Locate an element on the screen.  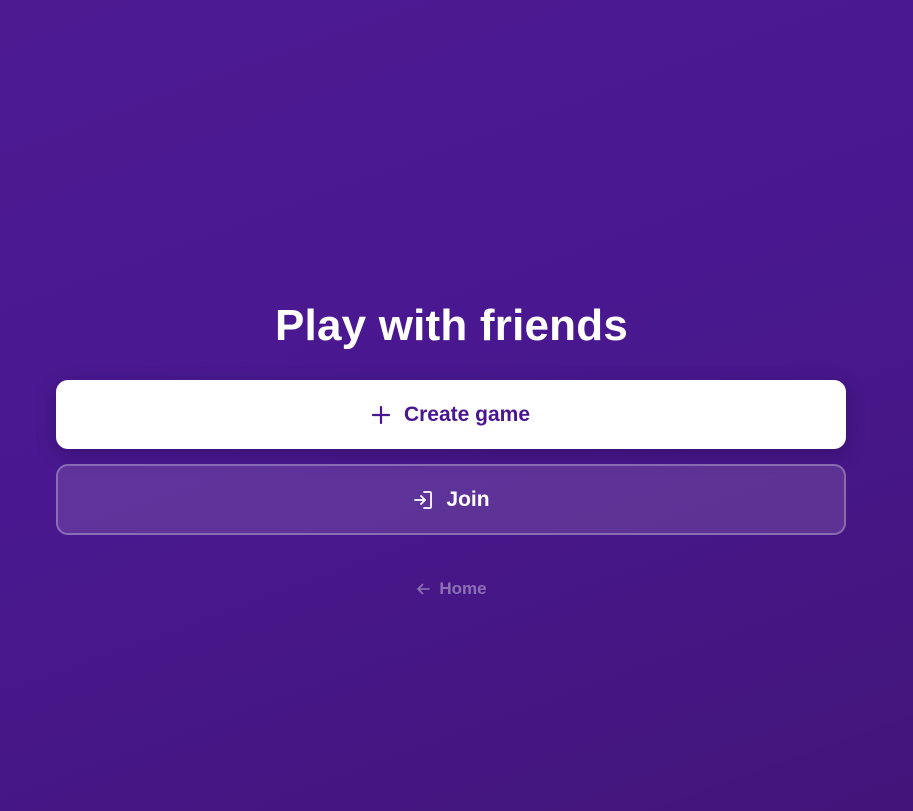
home-link: Home is located at coordinates (451, 589).